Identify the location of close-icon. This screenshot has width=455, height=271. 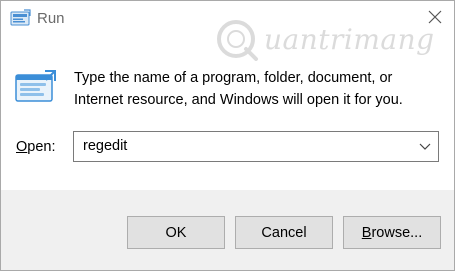
(435, 19).